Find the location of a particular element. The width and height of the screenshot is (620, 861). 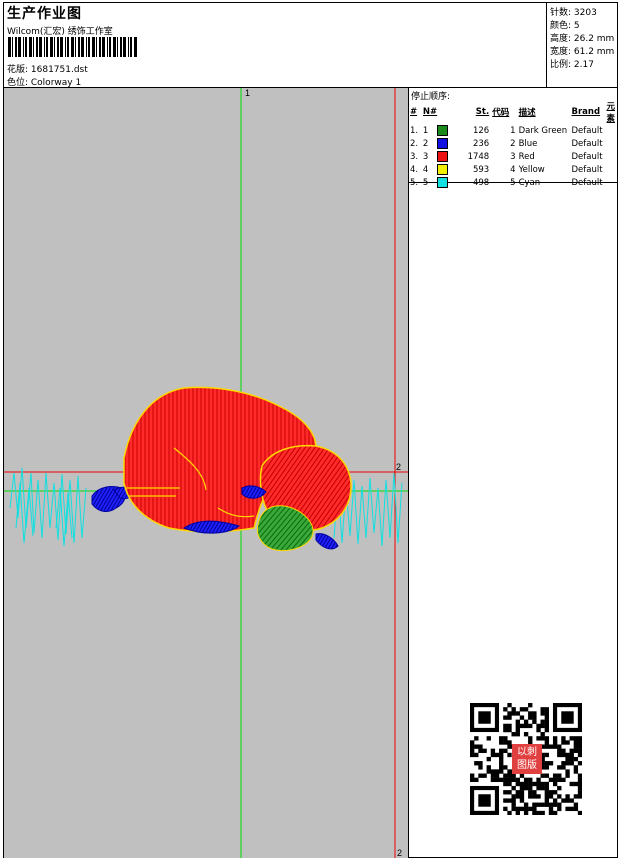

row-stitches: 593 is located at coordinates (481, 169).